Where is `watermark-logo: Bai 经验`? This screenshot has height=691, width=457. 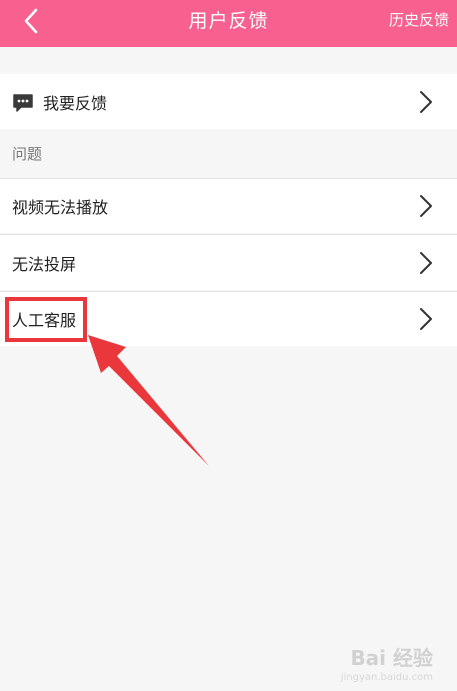
watermark-logo: Bai 经验 is located at coordinates (391, 658).